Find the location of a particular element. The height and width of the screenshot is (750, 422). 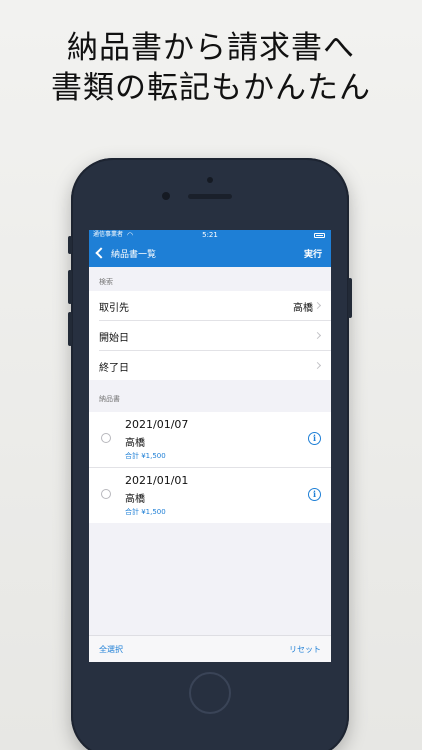

row-label: 開始日 is located at coordinates (114, 338).